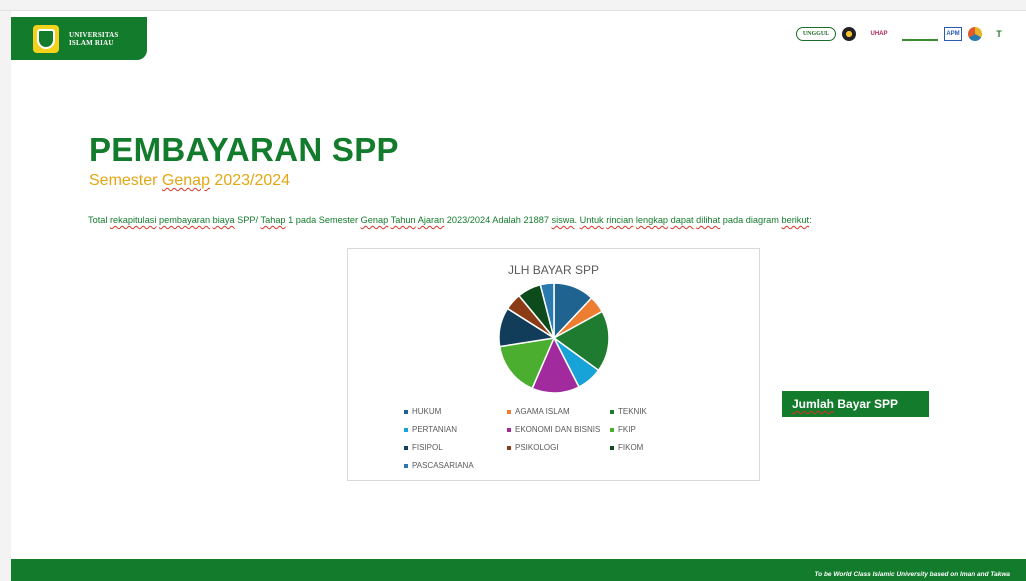 Image resolution: width=1026 pixels, height=581 pixels. What do you see at coordinates (435, 429) in the screenshot?
I see `legend-label: PERTANIAN` at bounding box center [435, 429].